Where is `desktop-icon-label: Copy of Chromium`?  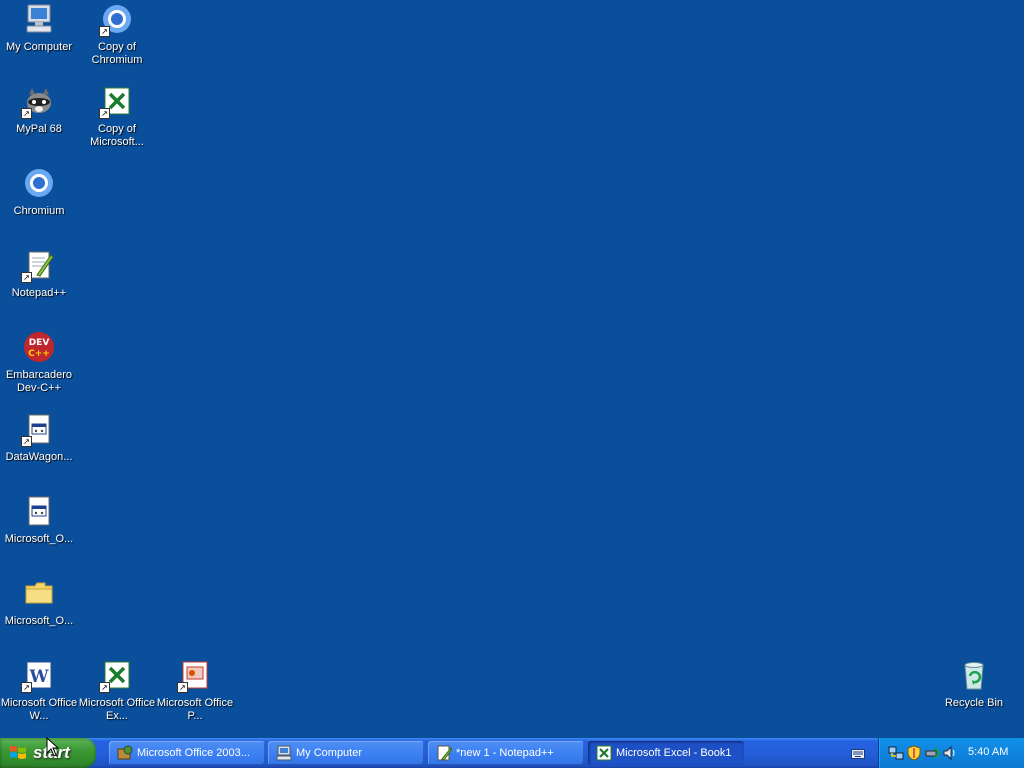
desktop-icon-label: Copy of Chromium is located at coordinates (117, 53).